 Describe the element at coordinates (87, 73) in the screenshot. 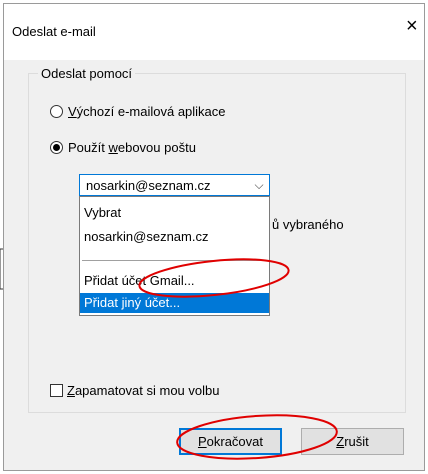

I see `group-legend: Odeslat pomocí` at that location.